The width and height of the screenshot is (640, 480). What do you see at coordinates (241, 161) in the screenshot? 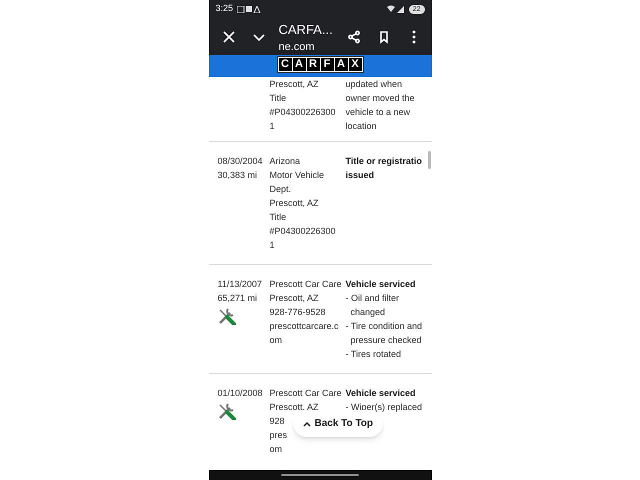
I see `record-date: 08/30/2004` at bounding box center [241, 161].